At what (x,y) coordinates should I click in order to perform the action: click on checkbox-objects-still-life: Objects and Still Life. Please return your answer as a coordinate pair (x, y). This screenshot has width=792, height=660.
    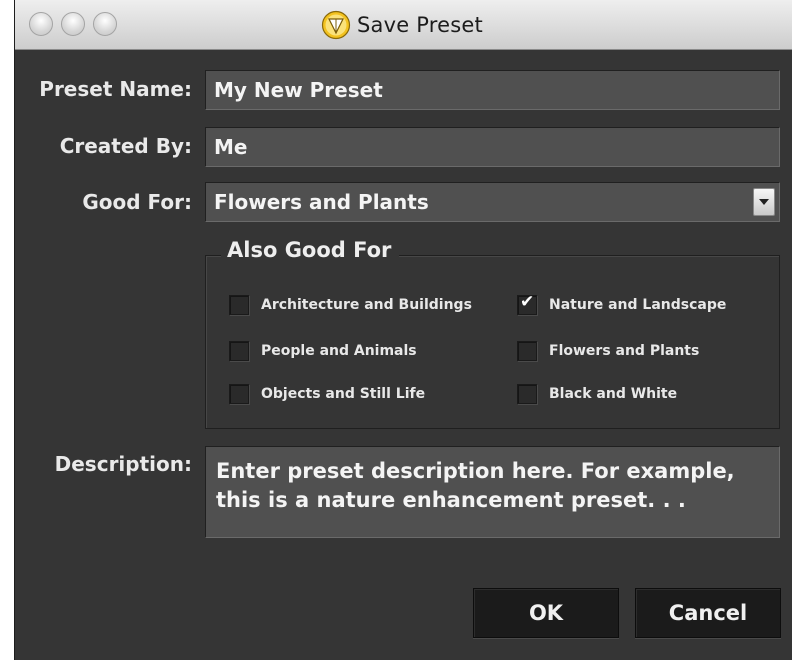
    Looking at the image, I should click on (327, 394).